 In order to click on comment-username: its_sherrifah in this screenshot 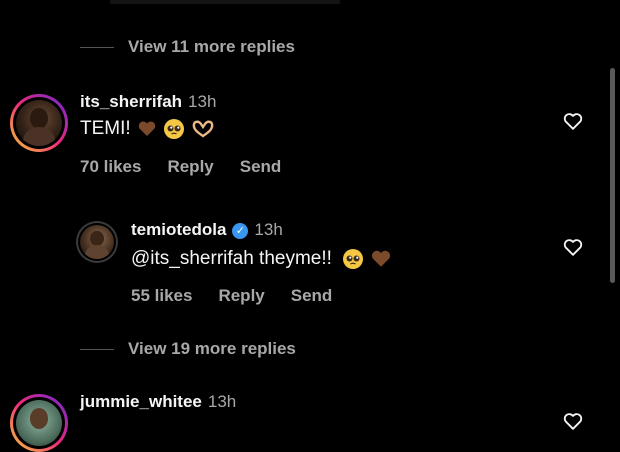, I will do `click(131, 101)`.